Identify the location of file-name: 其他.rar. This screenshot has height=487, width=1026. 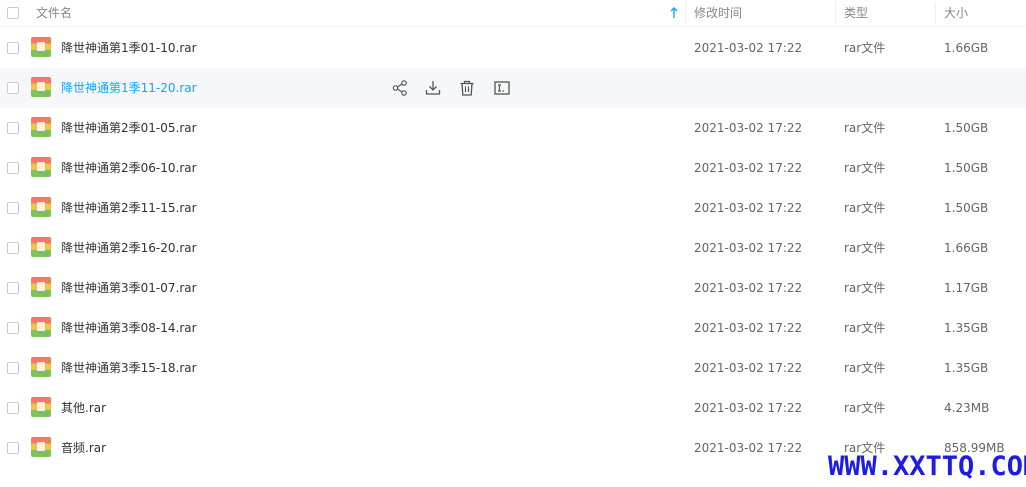
(83, 408).